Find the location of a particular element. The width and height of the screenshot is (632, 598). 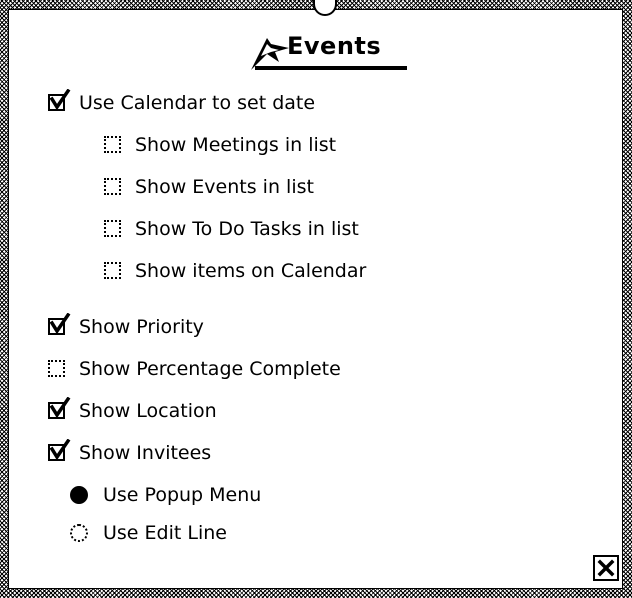

radio-option-popup-menu: Use Popup Menu is located at coordinates (165, 495).